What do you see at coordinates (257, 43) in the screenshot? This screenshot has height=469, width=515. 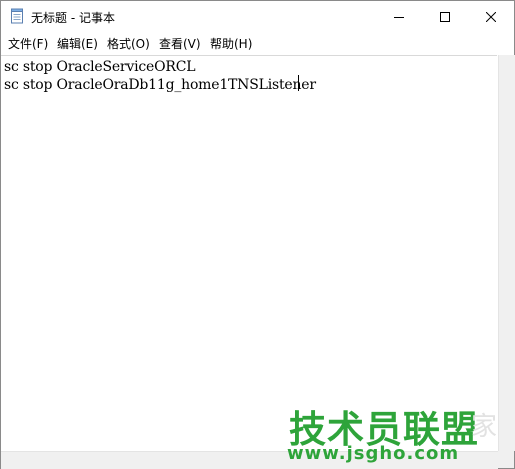 I see `menu-bar: 文件(F) 编辑(E) 格式(O) 查看(V) 帮助(H)` at bounding box center [257, 43].